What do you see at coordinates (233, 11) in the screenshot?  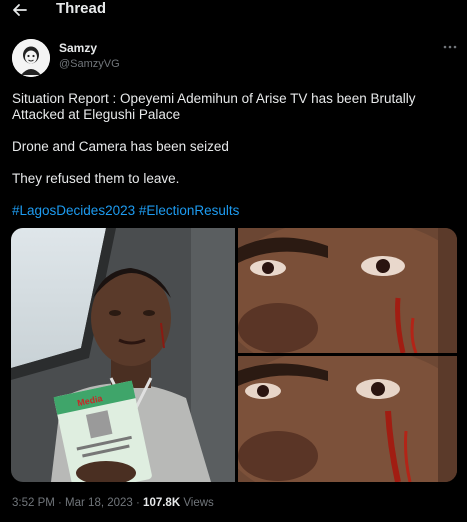 I see `thread-header: Thread` at bounding box center [233, 11].